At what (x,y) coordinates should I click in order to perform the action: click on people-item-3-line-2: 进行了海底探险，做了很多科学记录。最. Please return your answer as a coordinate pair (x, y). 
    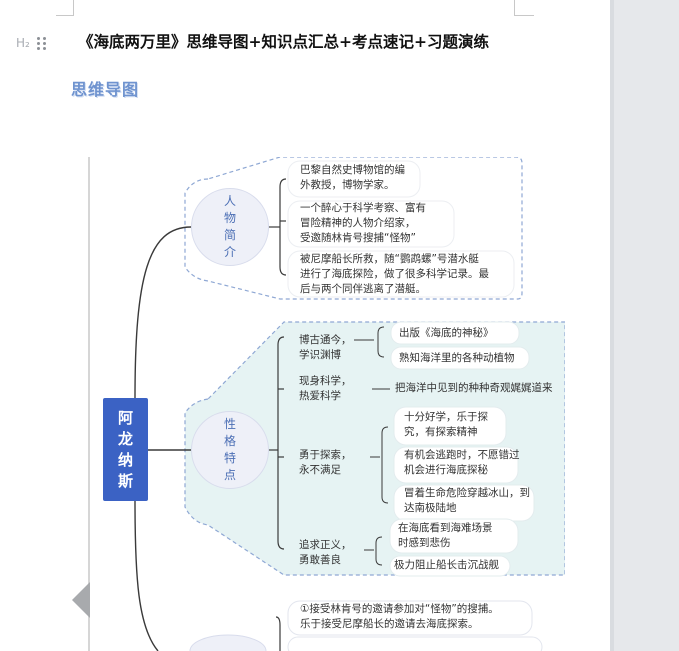
    Looking at the image, I should click on (394, 274).